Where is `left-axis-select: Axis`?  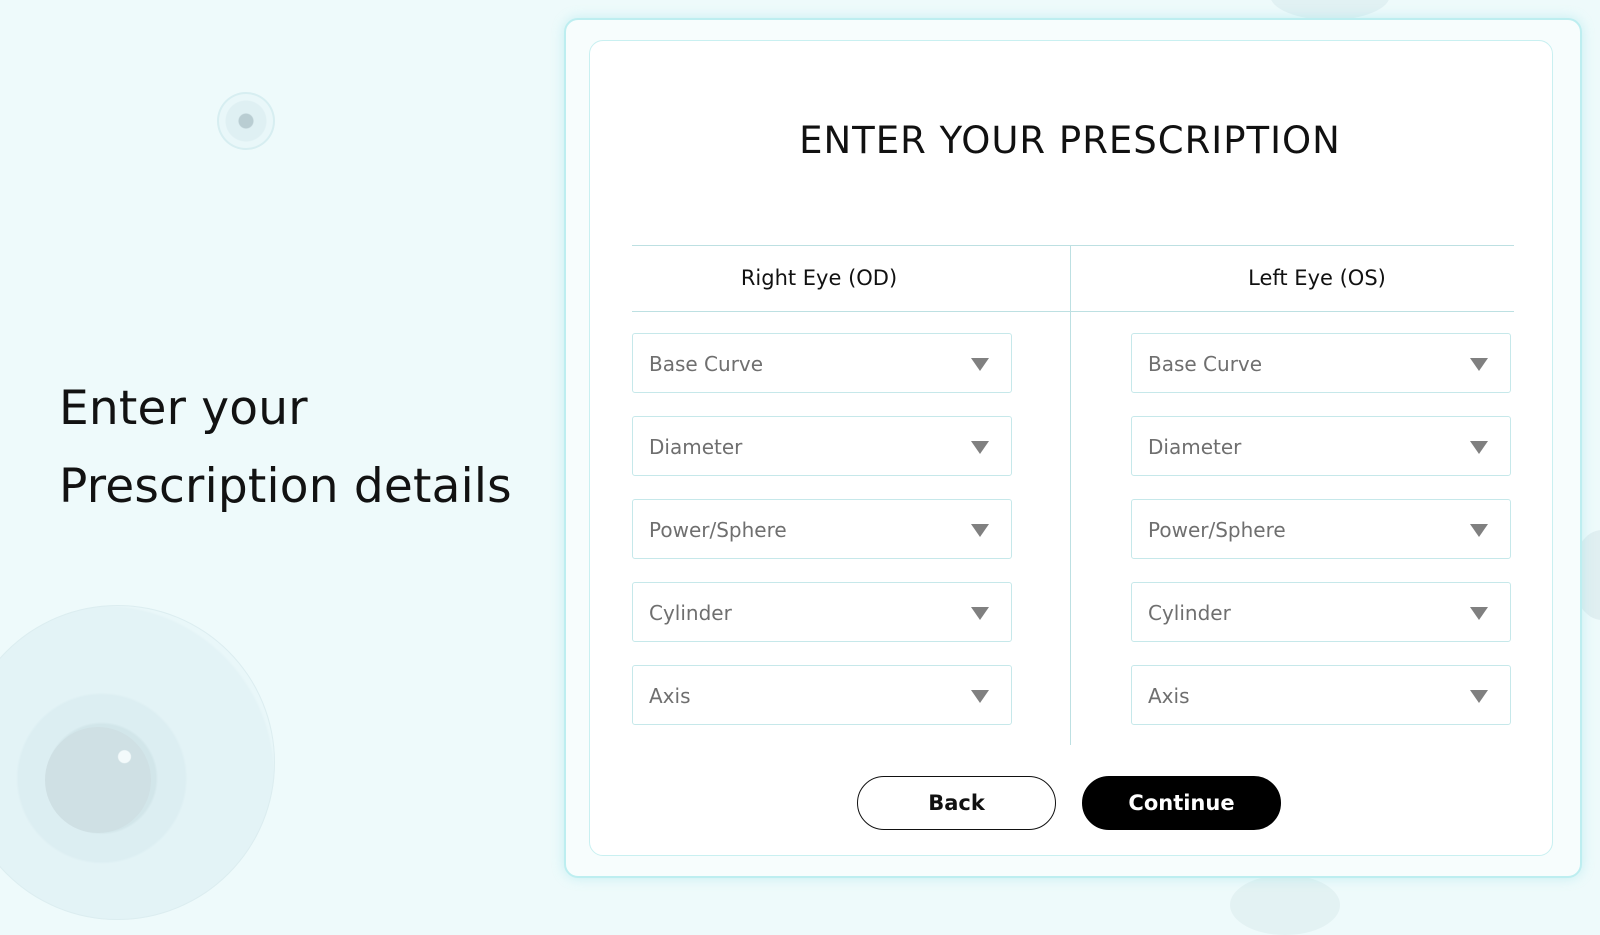
left-axis-select: Axis is located at coordinates (1321, 695).